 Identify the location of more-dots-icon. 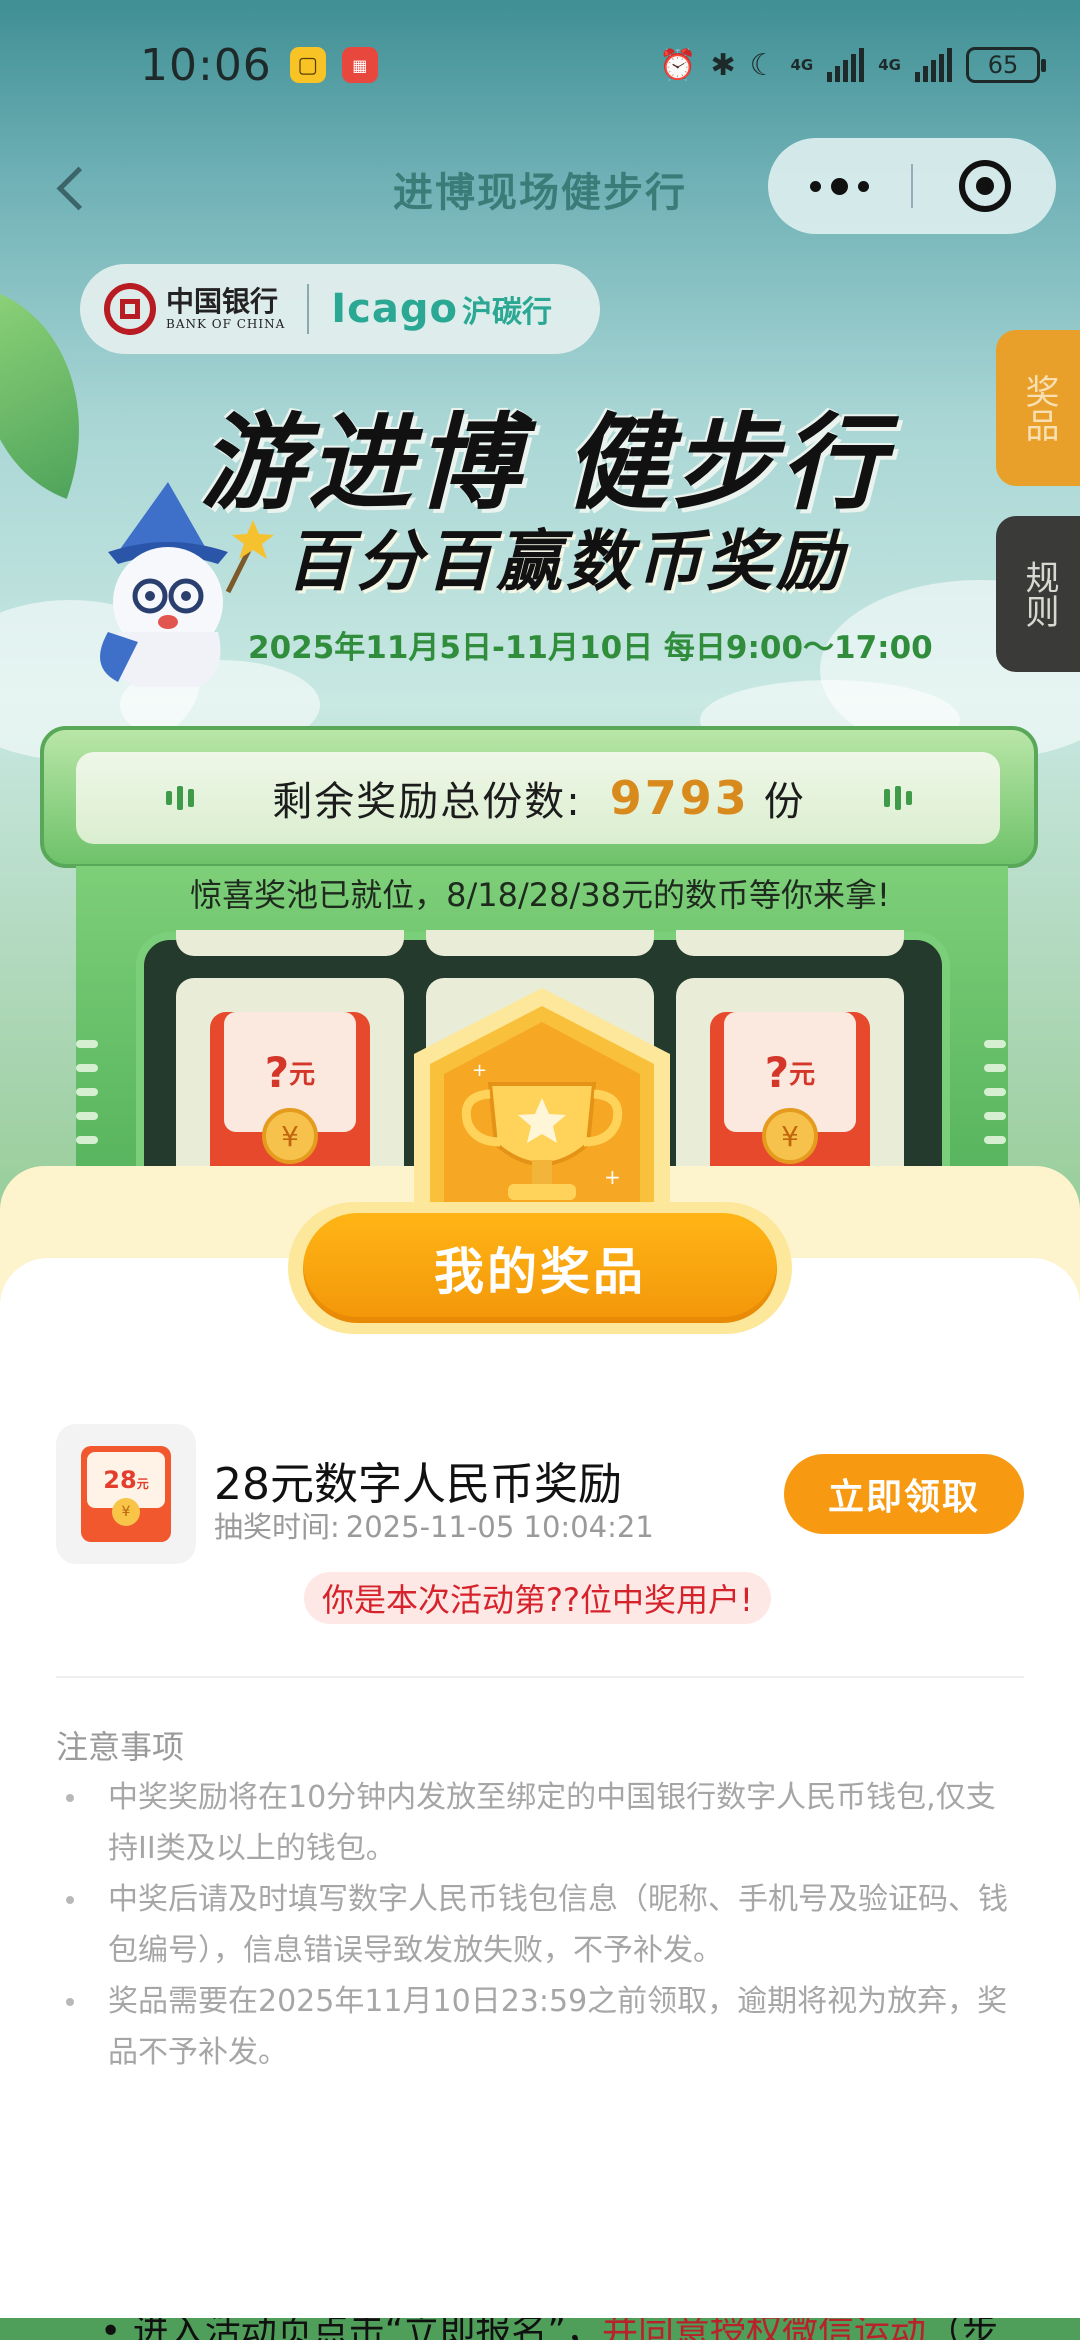
(839, 186).